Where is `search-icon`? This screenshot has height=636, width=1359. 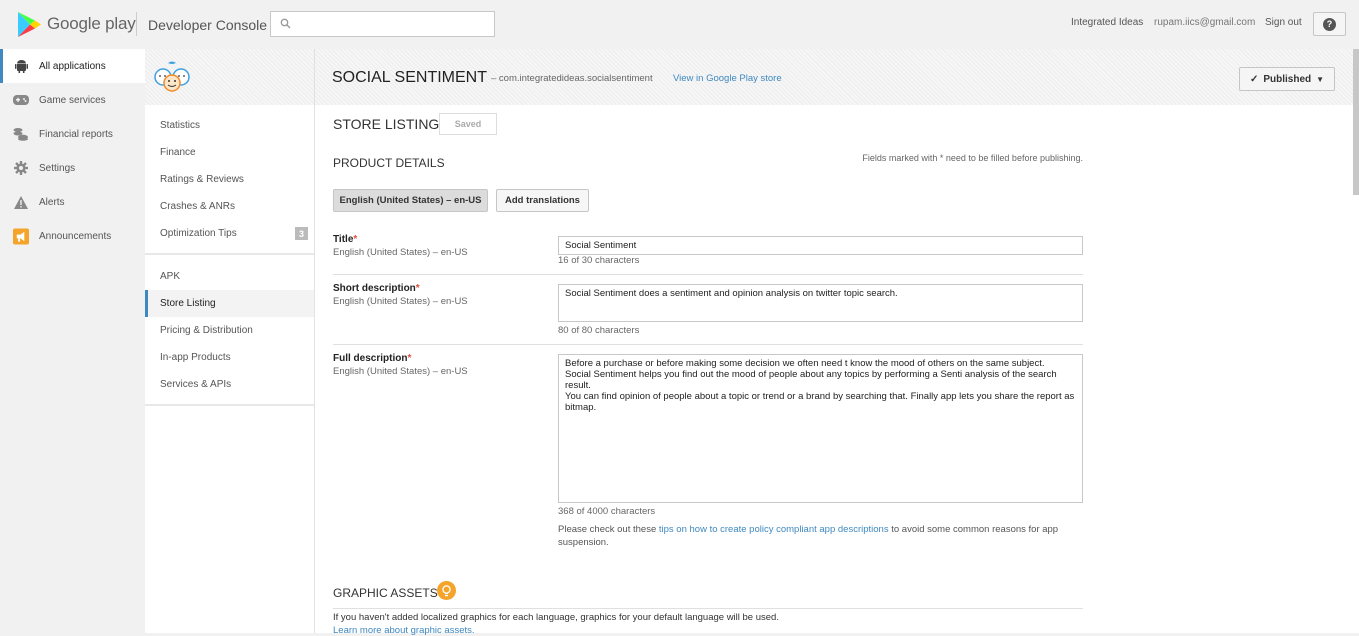 search-icon is located at coordinates (285, 25).